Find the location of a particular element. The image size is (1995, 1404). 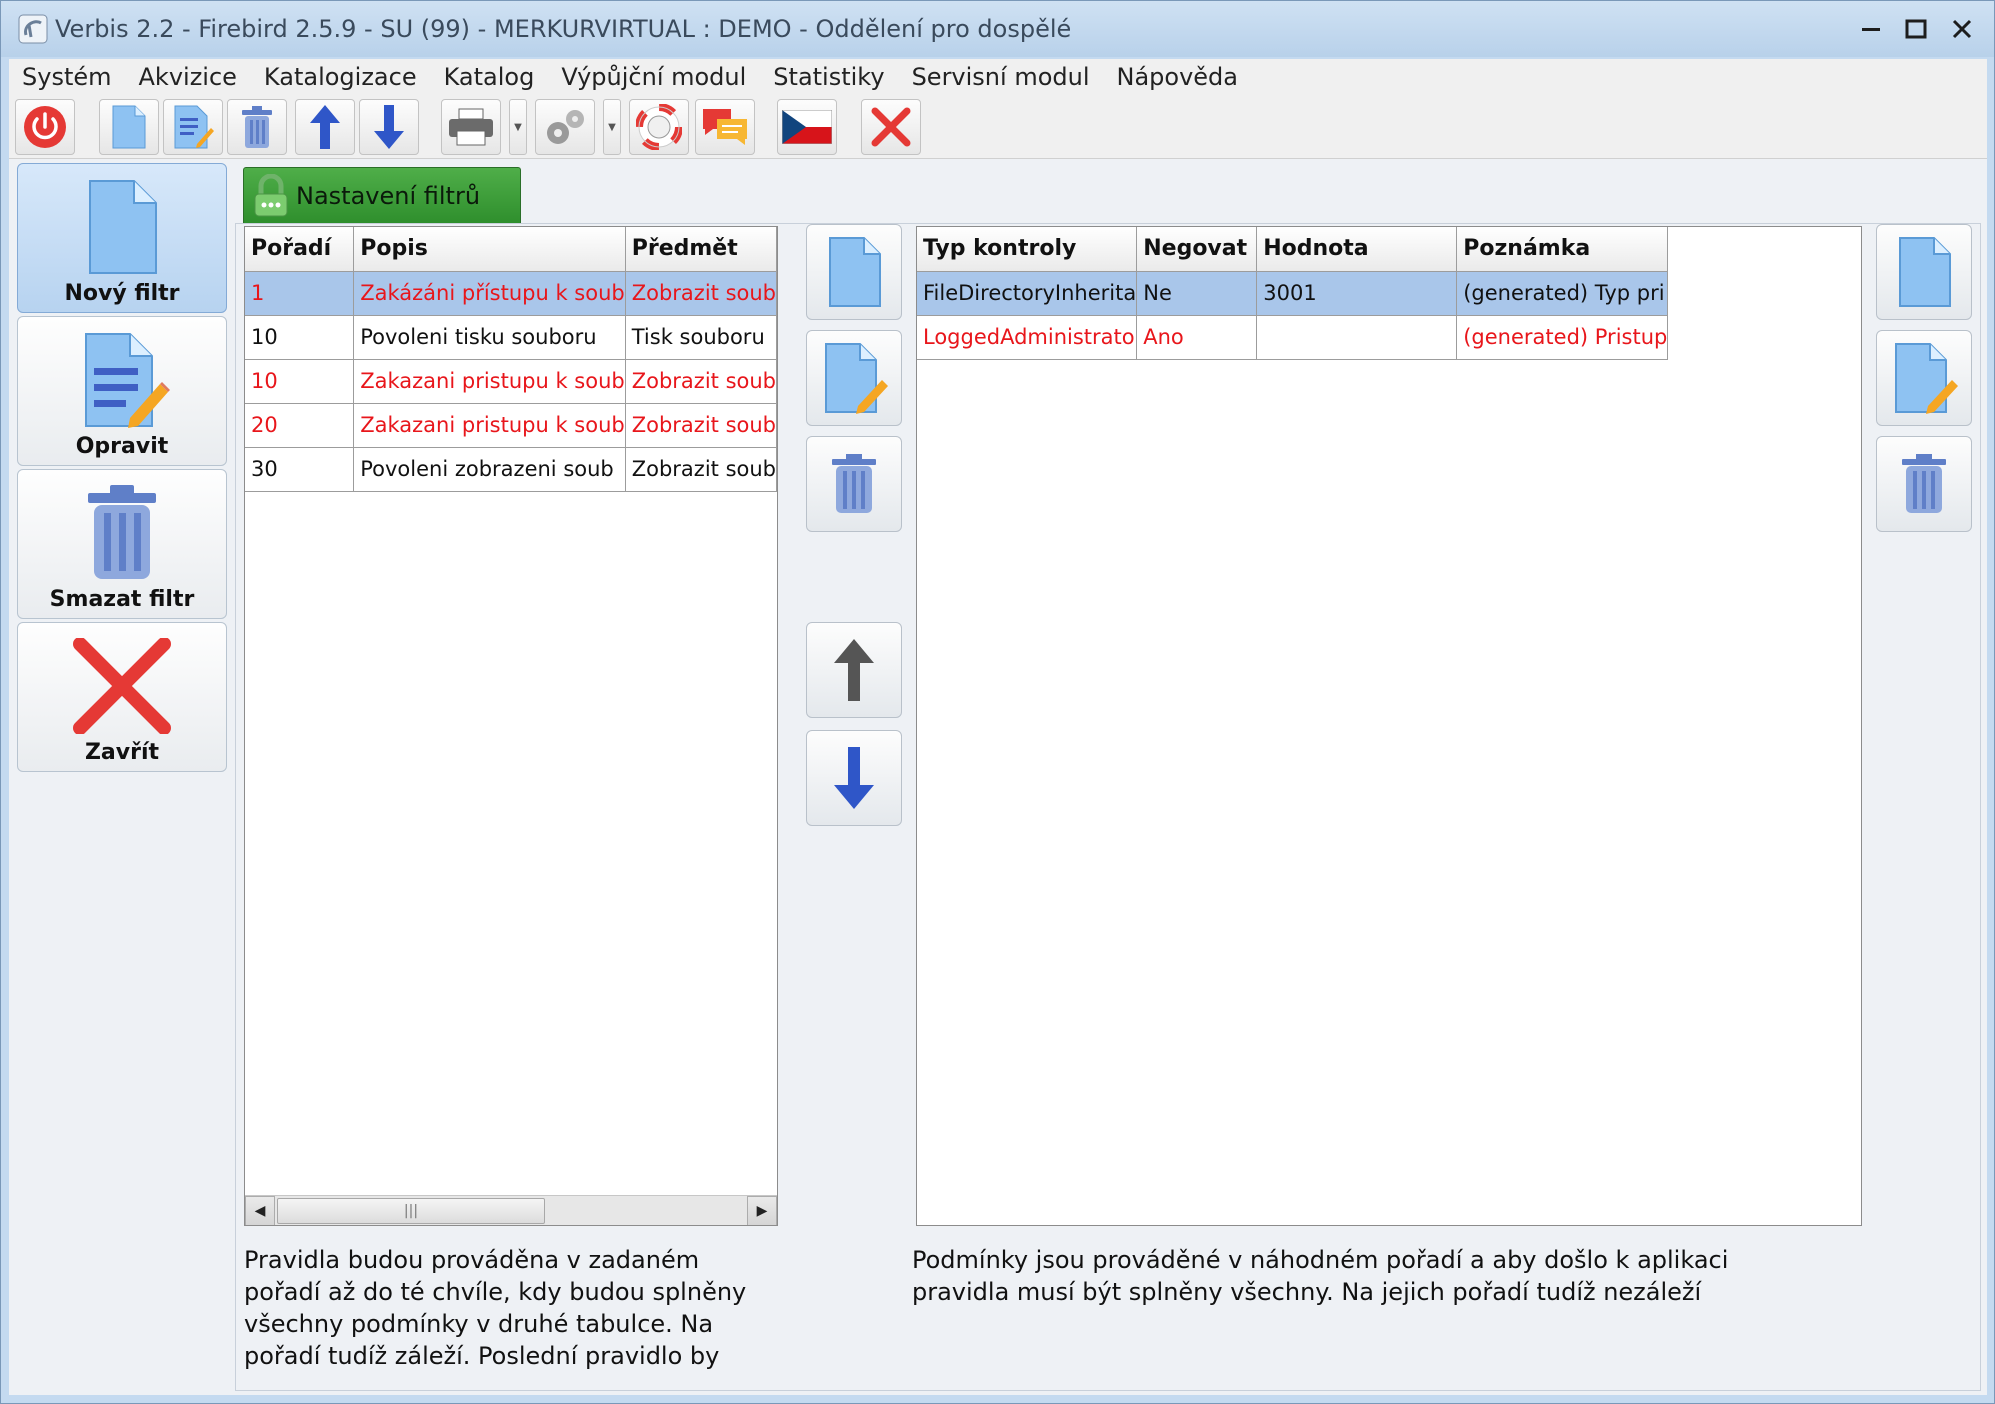

trash-icon is located at coordinates (1924, 483).